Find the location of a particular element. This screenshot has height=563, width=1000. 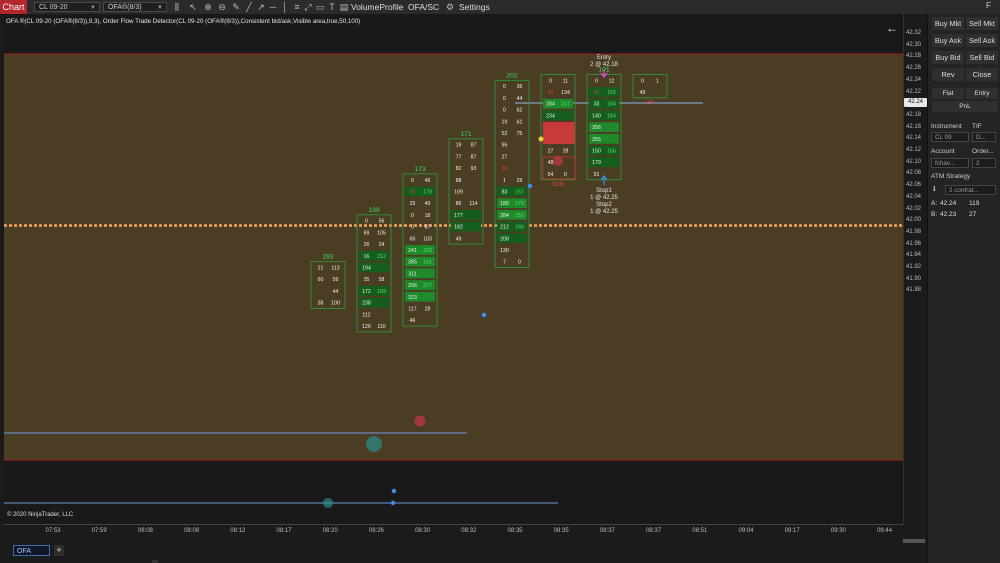

footprint-bid-value: 88 is located at coordinates (459, 181).